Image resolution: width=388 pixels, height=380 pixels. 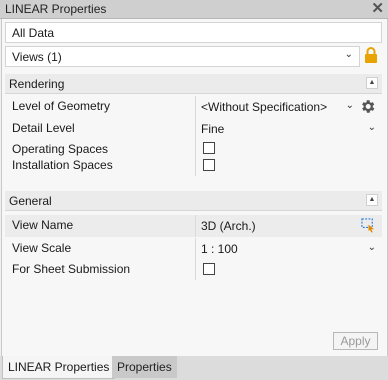 I want to click on gear-icon, so click(x=367, y=106).